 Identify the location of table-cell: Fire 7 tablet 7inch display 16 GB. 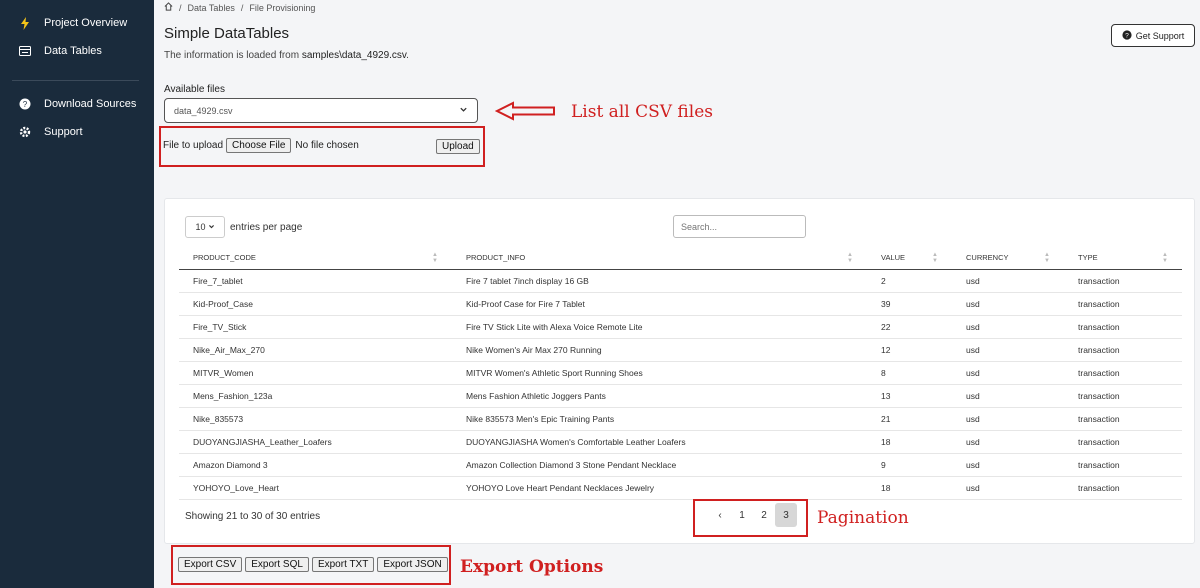
(659, 281).